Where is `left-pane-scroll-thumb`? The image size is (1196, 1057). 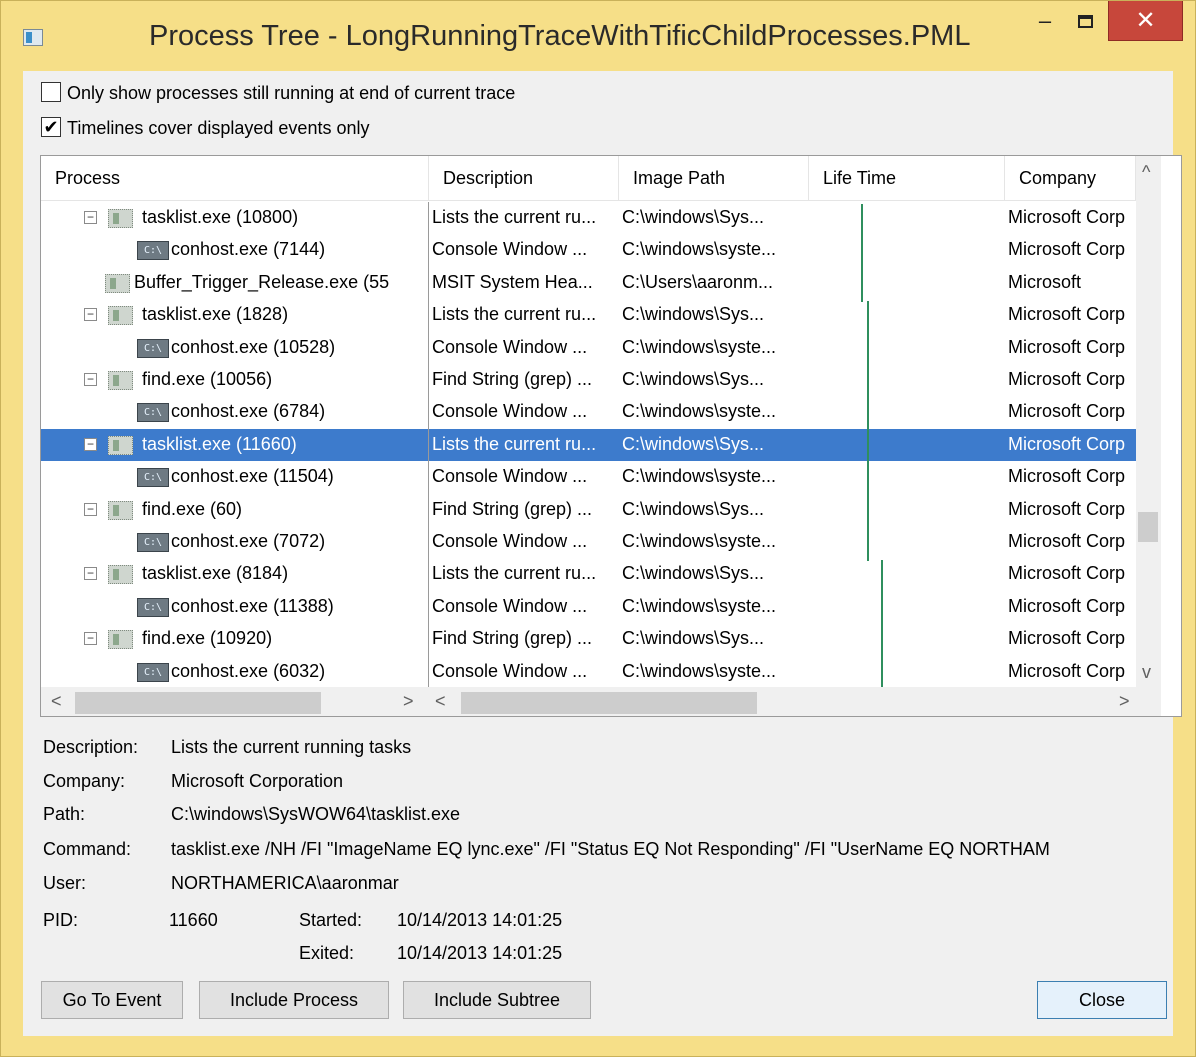 left-pane-scroll-thumb is located at coordinates (198, 703).